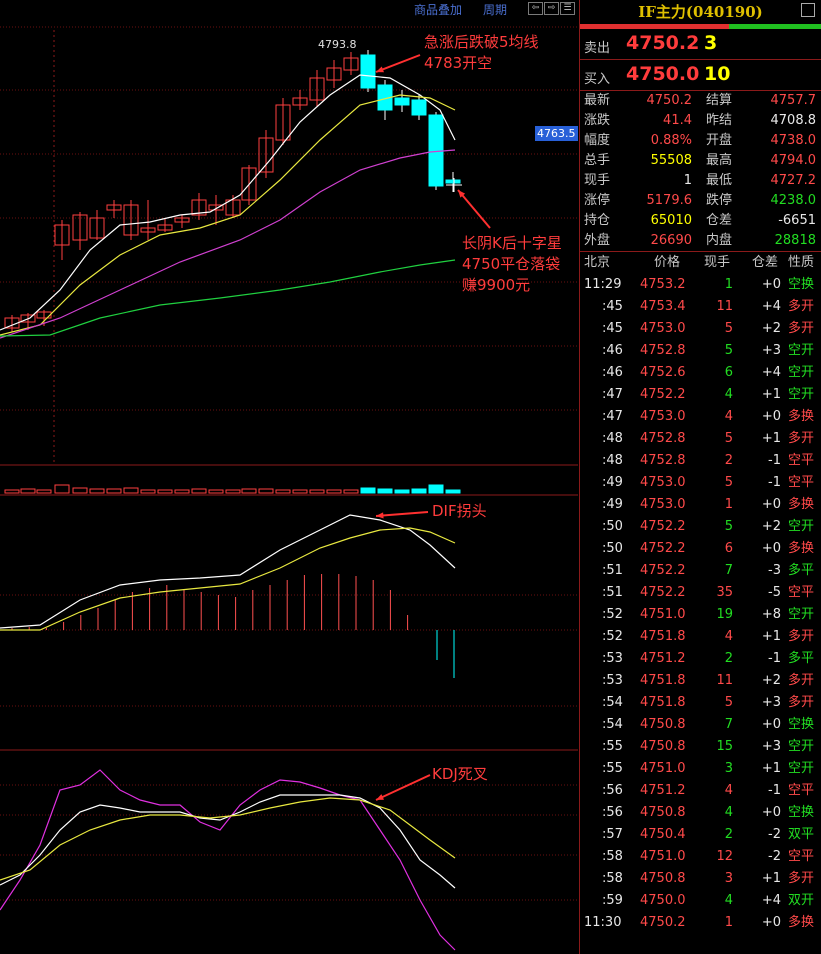  I want to click on contract-title: IF主力(040190), so click(700, 12).